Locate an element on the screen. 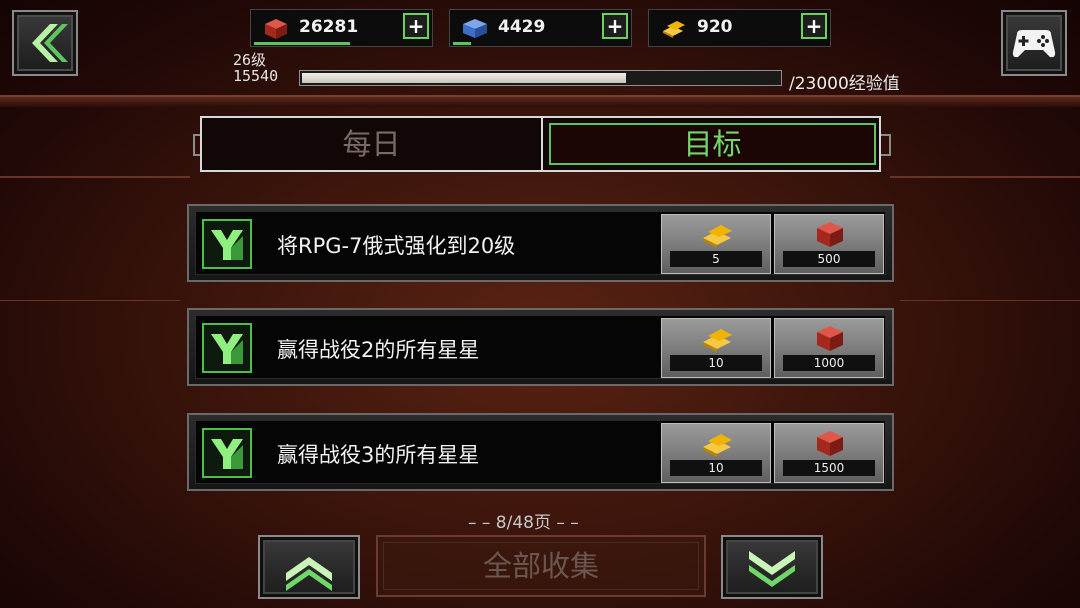  back-button is located at coordinates (45, 43).